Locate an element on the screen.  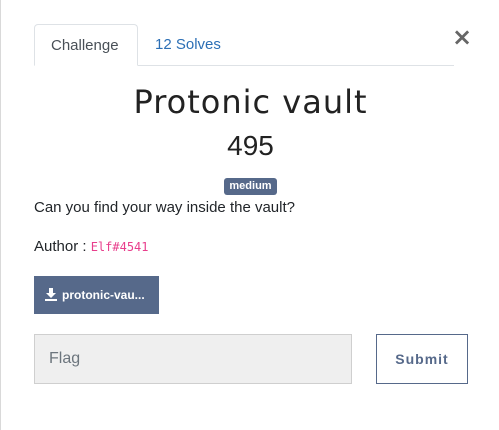
challenge-title: Protonic vault is located at coordinates (250, 102).